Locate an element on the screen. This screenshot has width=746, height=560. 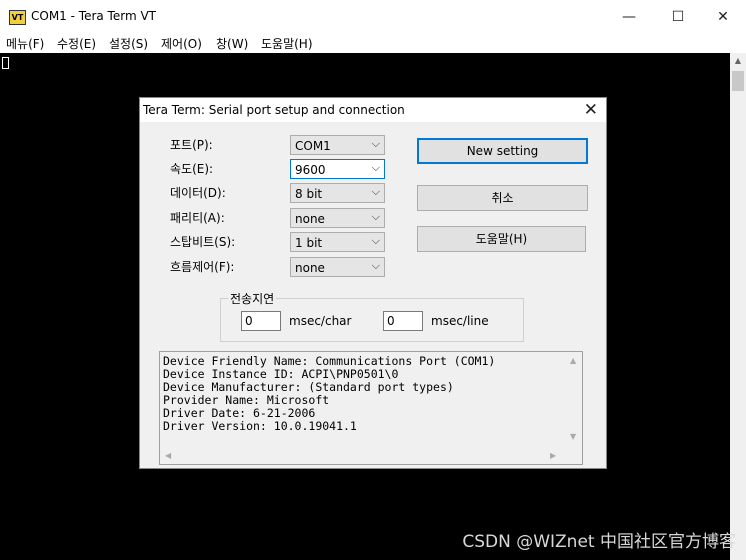
scroll-down-icon: ▼ is located at coordinates (573, 436).